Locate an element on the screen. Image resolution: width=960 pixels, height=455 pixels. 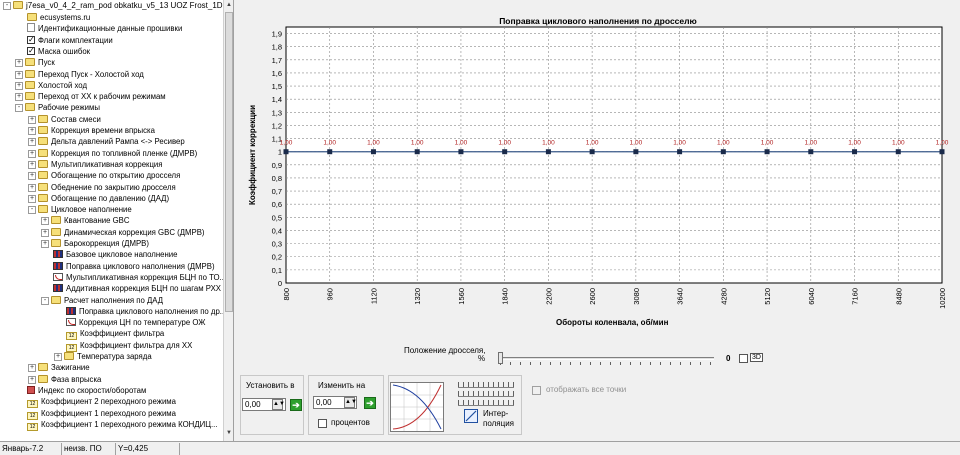
tree-item: Маска ошибок is located at coordinates (52, 51).